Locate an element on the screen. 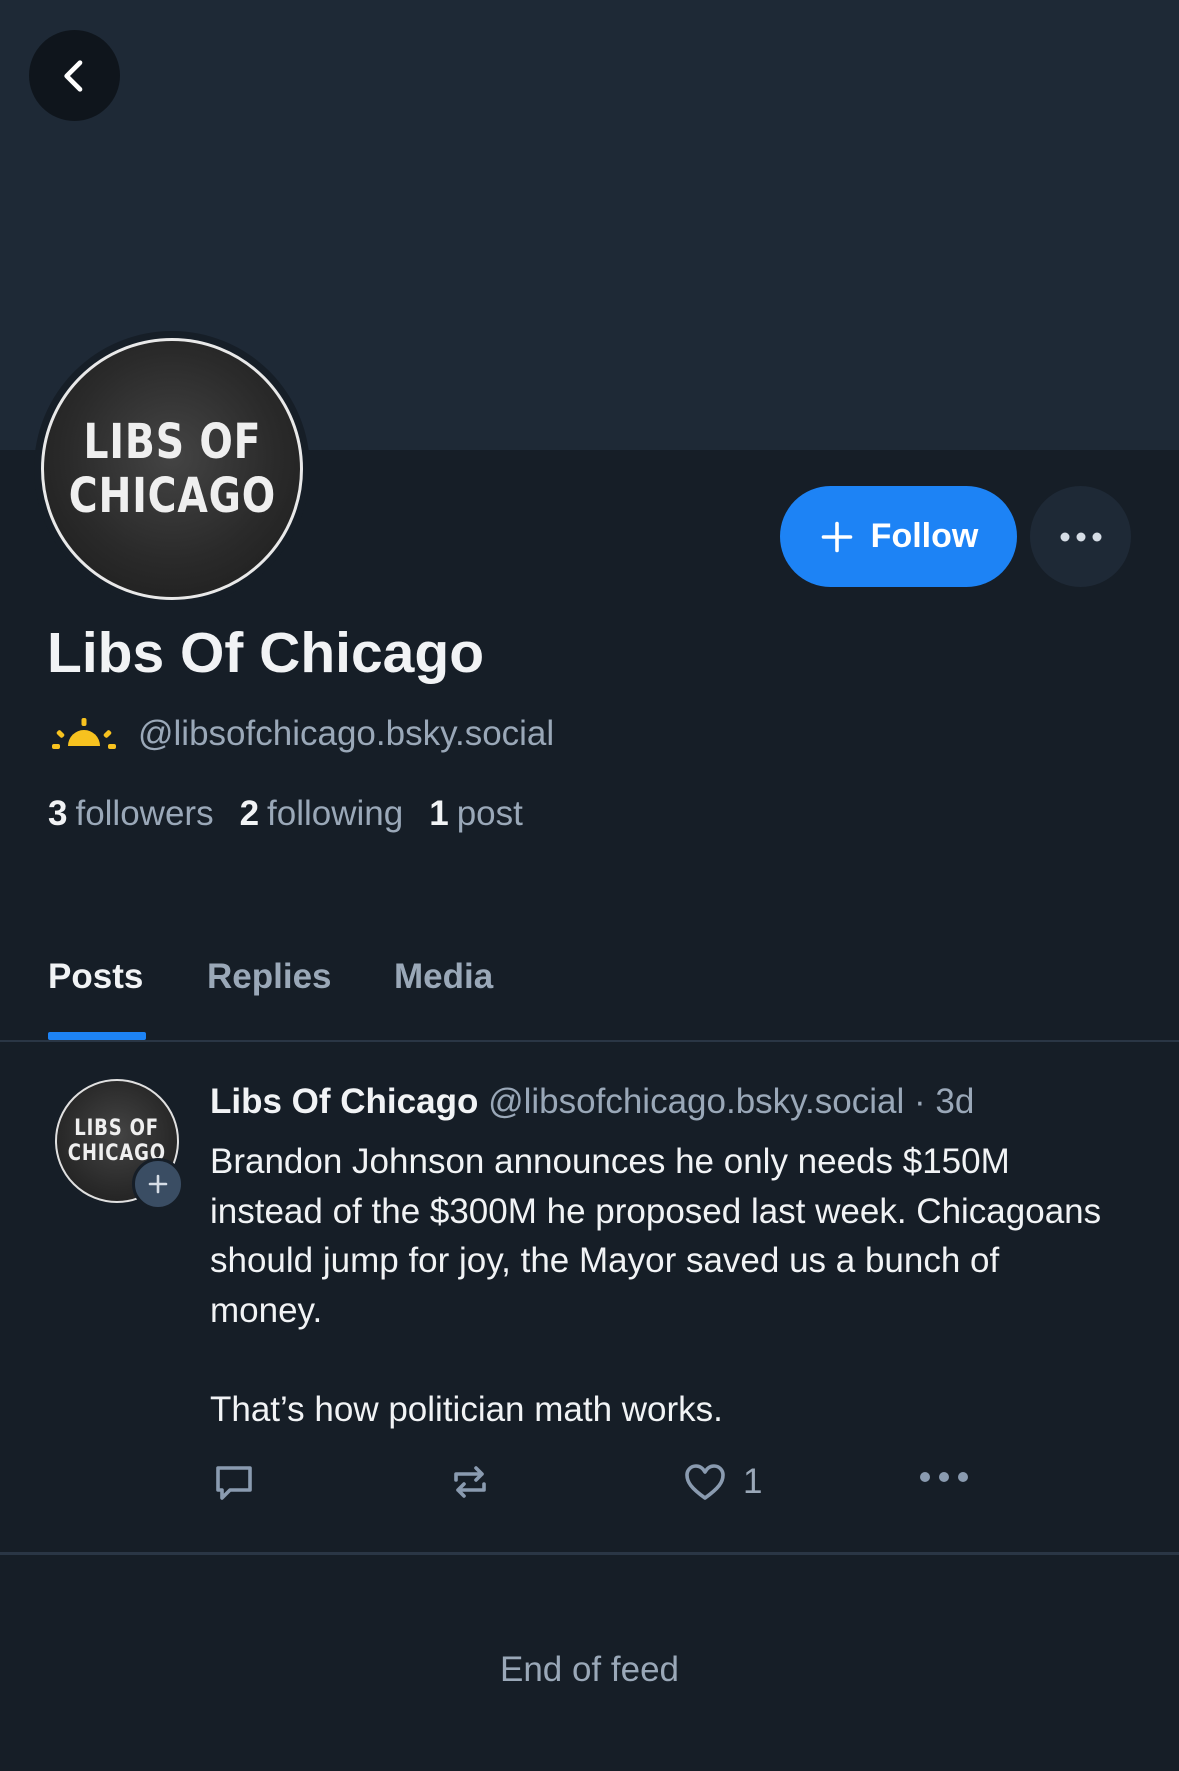 Image resolution: width=1179 pixels, height=1771 pixels. profile-stats: 3 followers 2 following 1 post is located at coordinates (285, 814).